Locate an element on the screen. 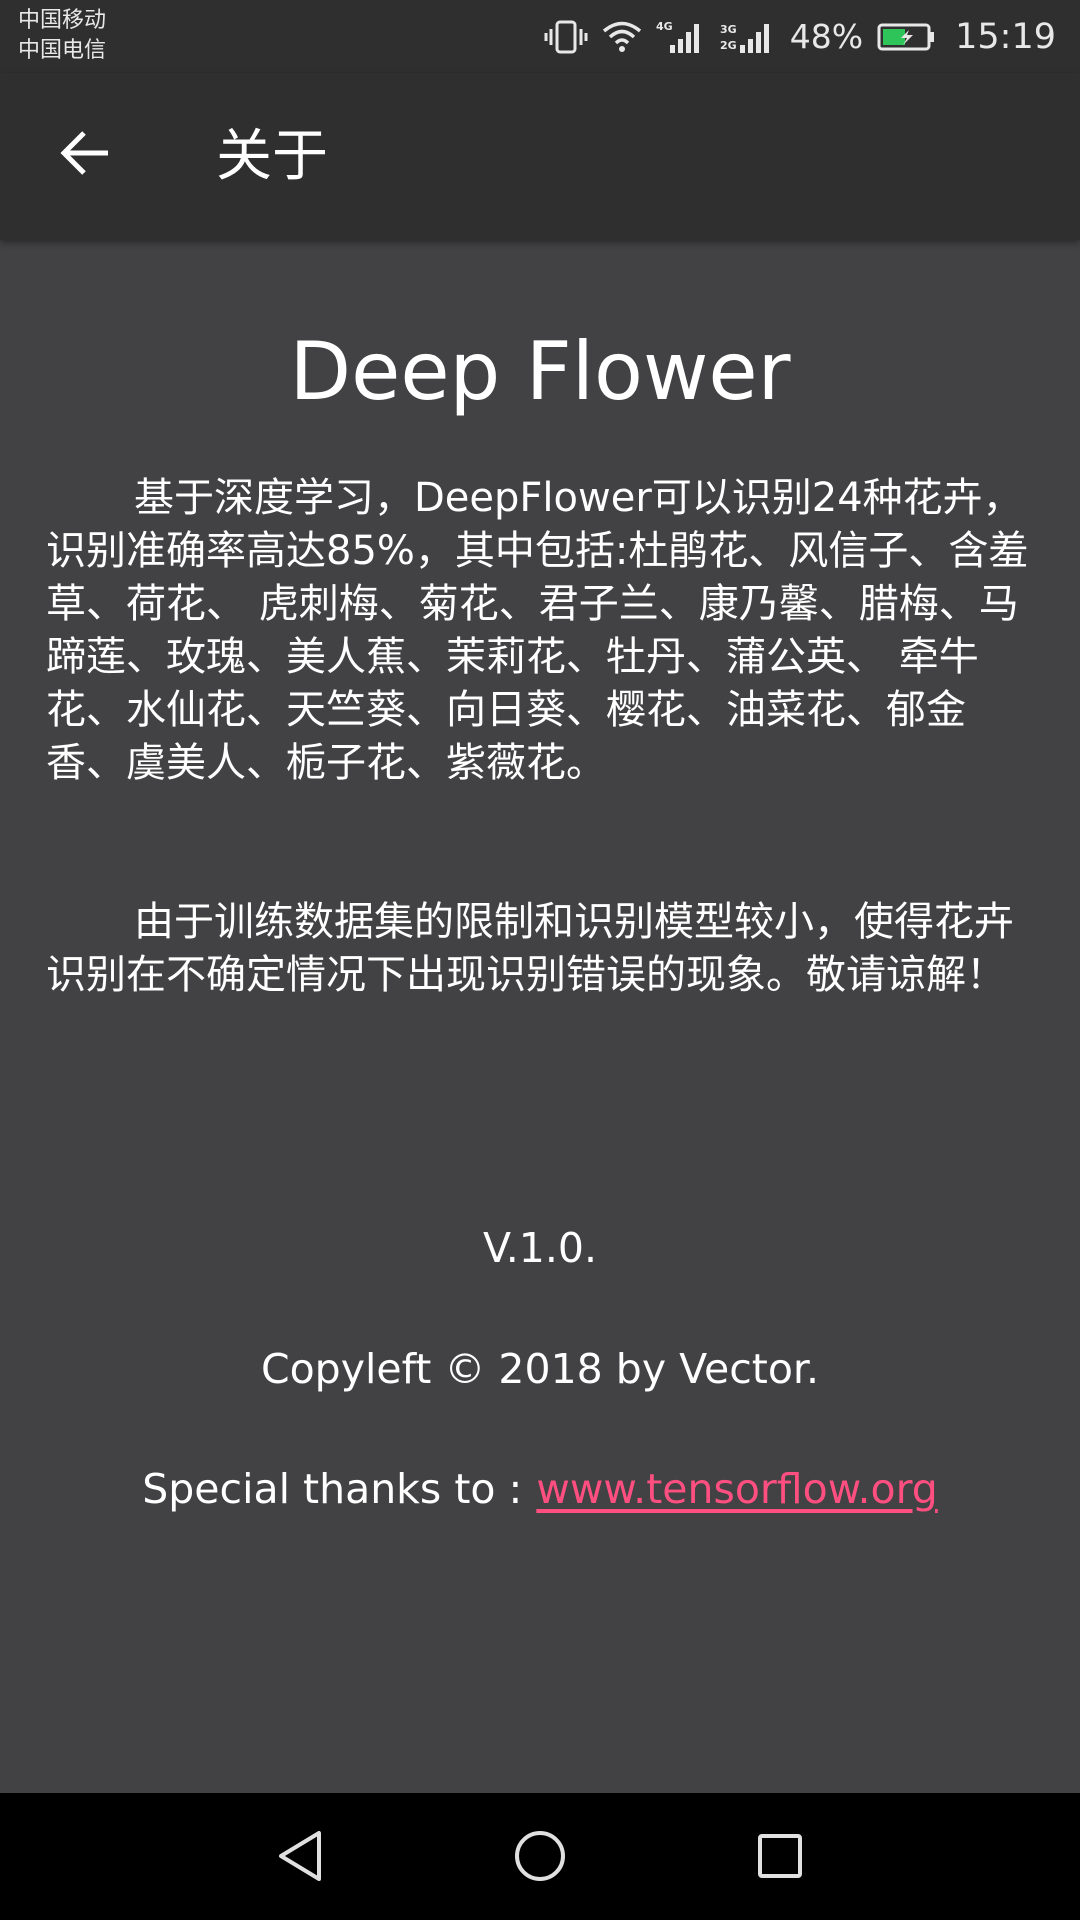 The image size is (1080, 1920). nav-back-button is located at coordinates (300, 1858).